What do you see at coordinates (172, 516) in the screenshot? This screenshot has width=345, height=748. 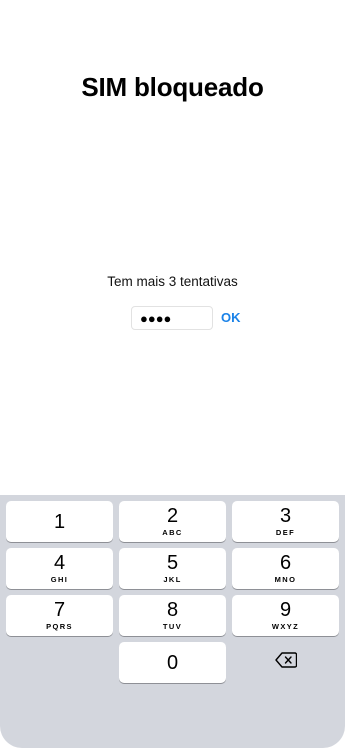 I see `key-digit: 2` at bounding box center [172, 516].